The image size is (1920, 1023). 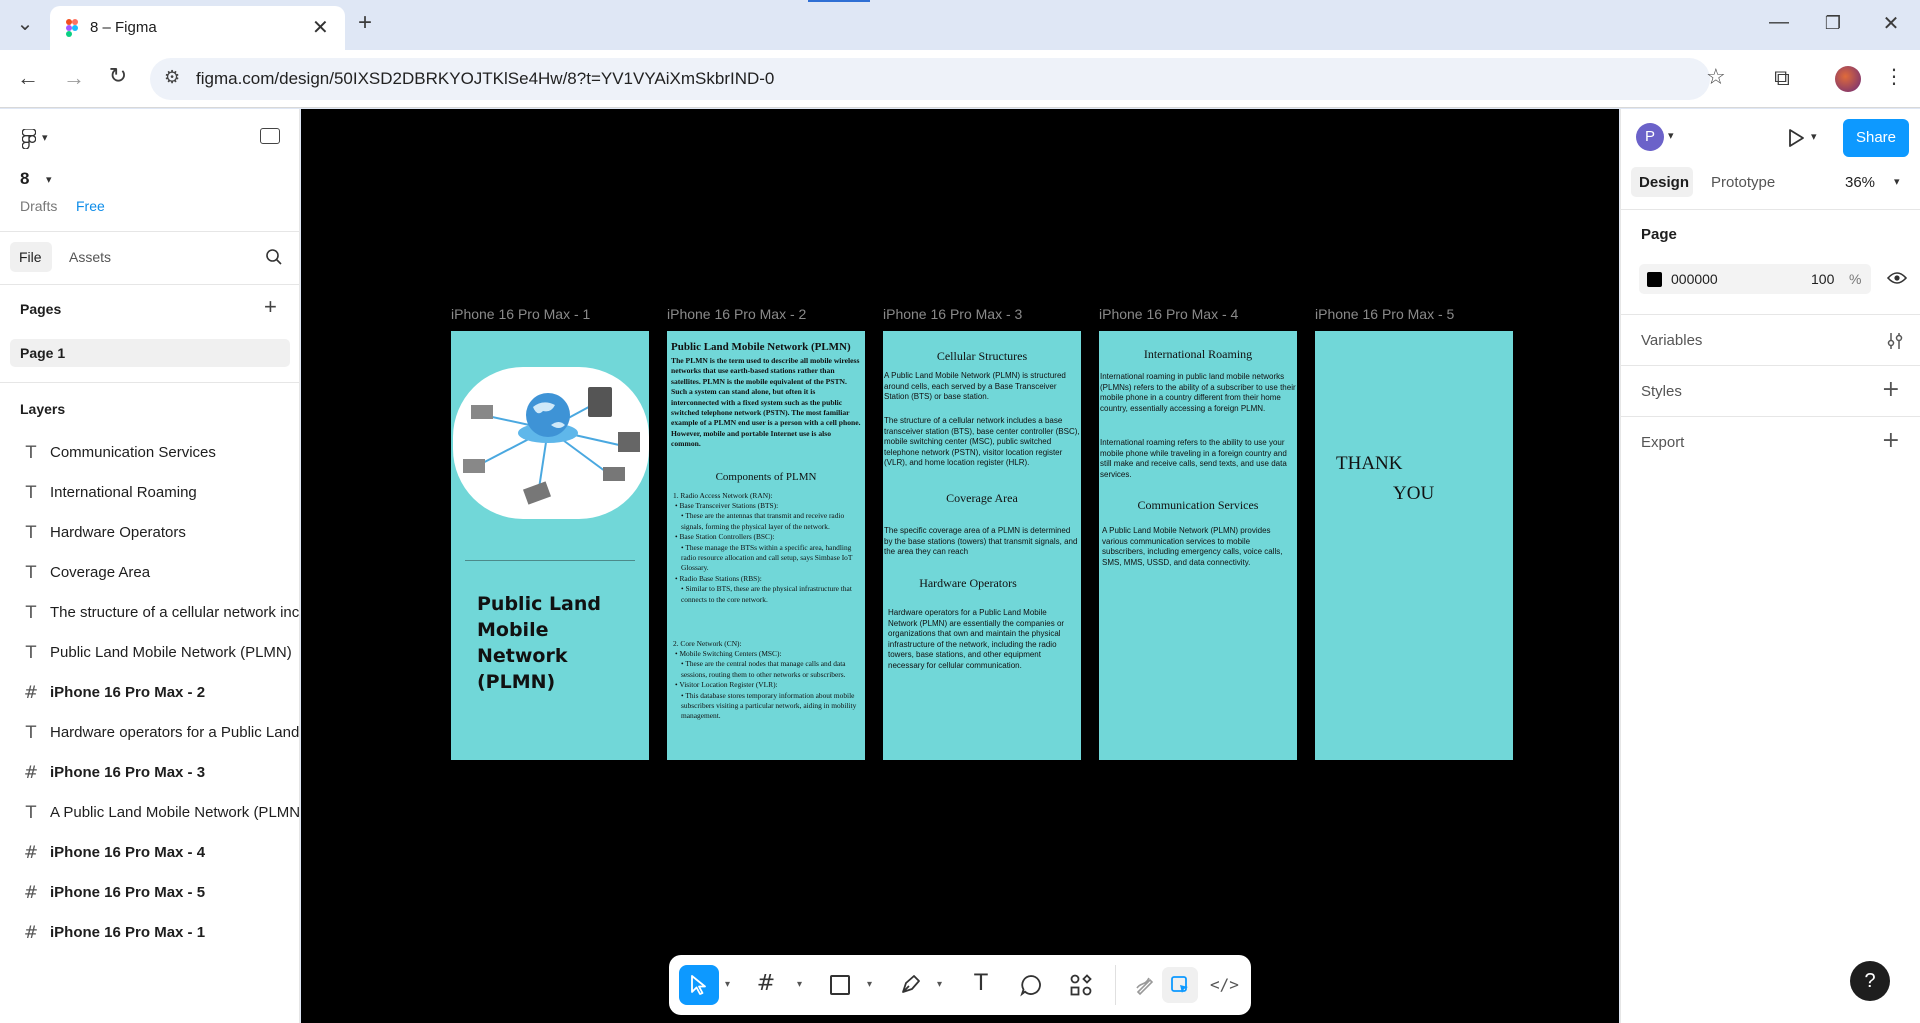 I want to click on text-tool-icon: T, so click(x=981, y=984).